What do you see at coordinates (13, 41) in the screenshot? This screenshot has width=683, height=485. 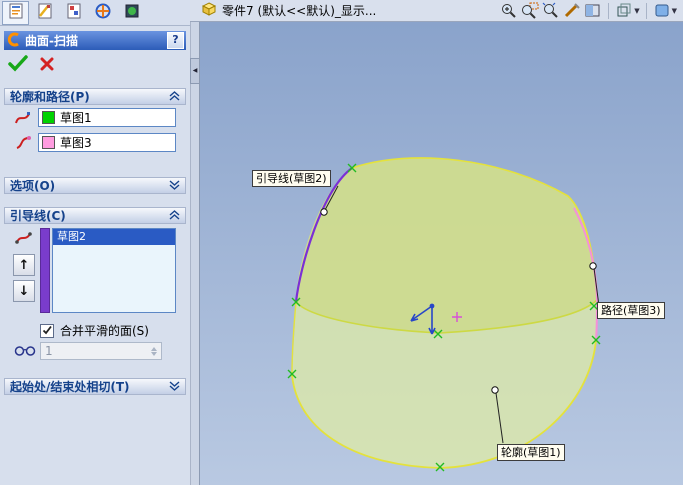 I see `sweep-surface-icon` at bounding box center [13, 41].